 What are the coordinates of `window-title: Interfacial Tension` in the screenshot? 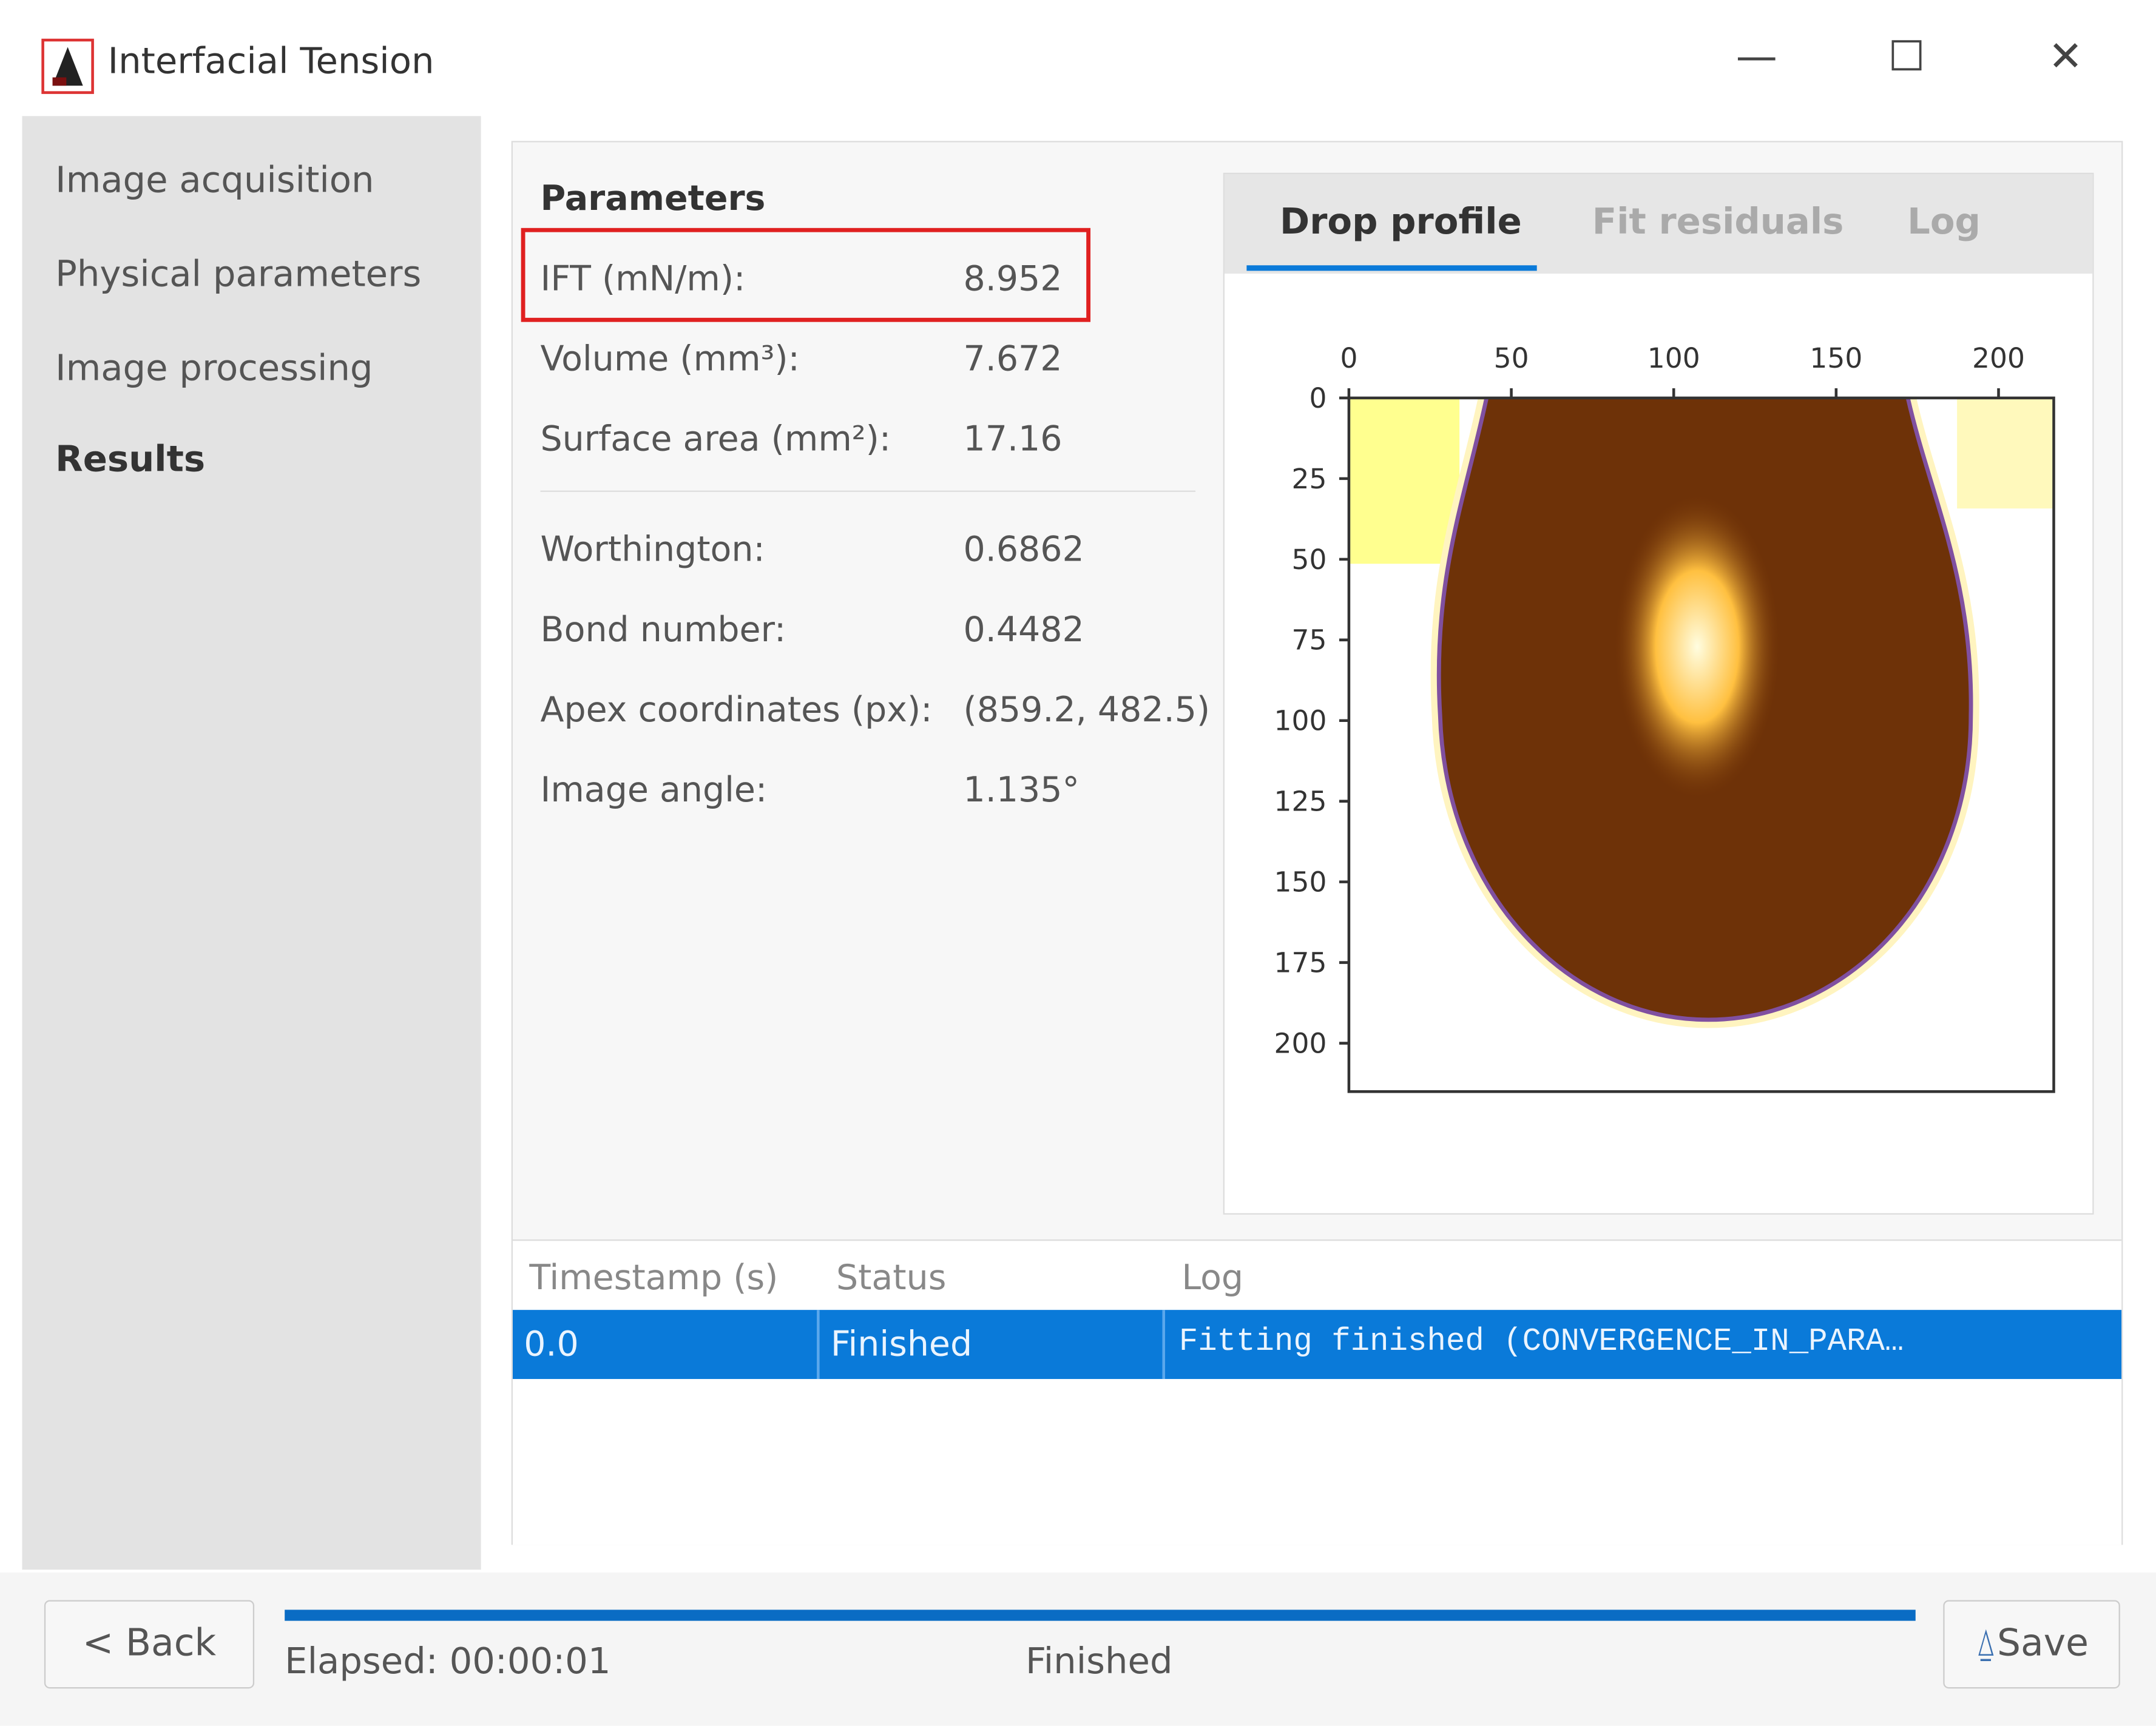 It's located at (270, 62).